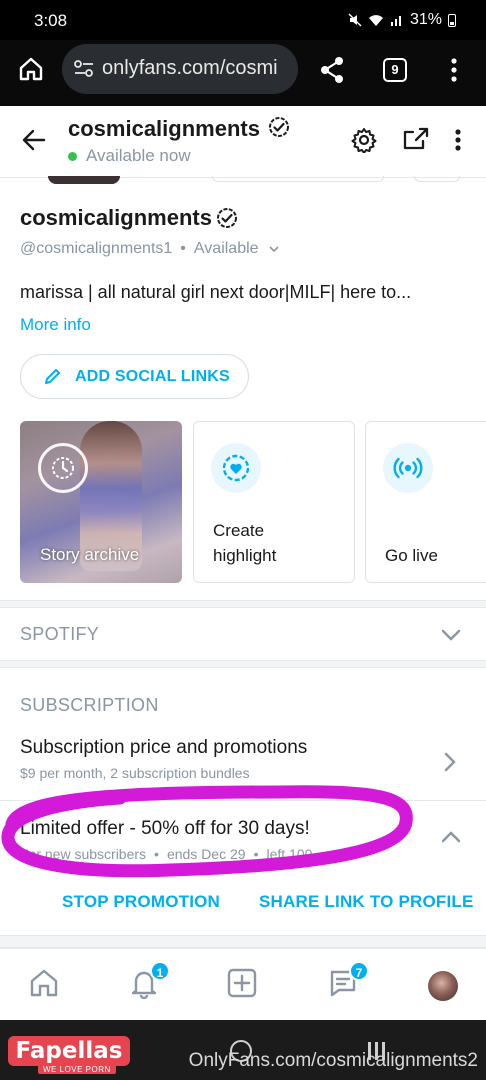 The height and width of the screenshot is (1080, 486). What do you see at coordinates (160, 971) in the screenshot?
I see `notifications-badge: 1` at bounding box center [160, 971].